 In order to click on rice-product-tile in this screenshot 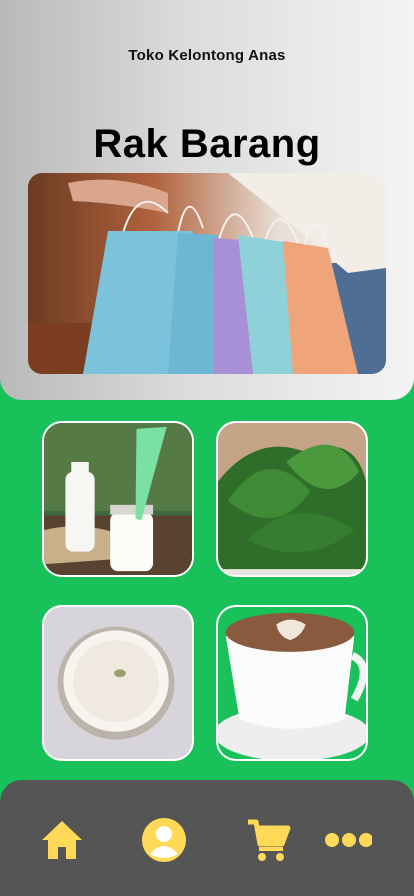, I will do `click(118, 683)`.